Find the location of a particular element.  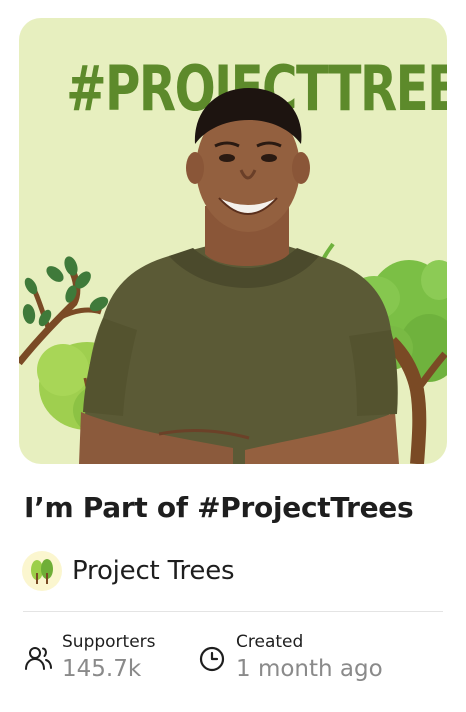

created-label: Created is located at coordinates (270, 642).